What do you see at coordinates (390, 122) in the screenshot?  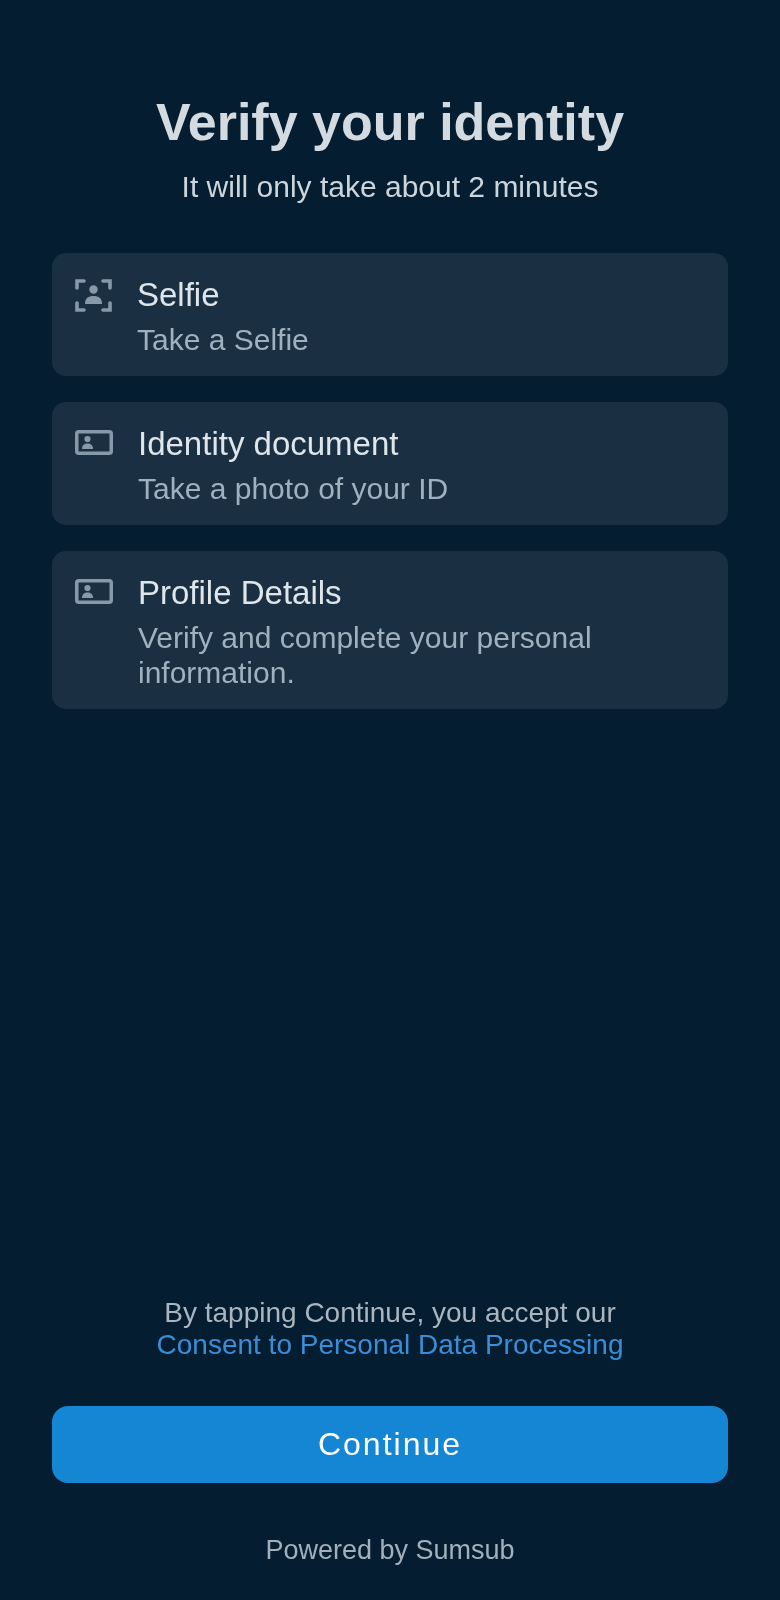 I see `page-title: Verify your identity` at bounding box center [390, 122].